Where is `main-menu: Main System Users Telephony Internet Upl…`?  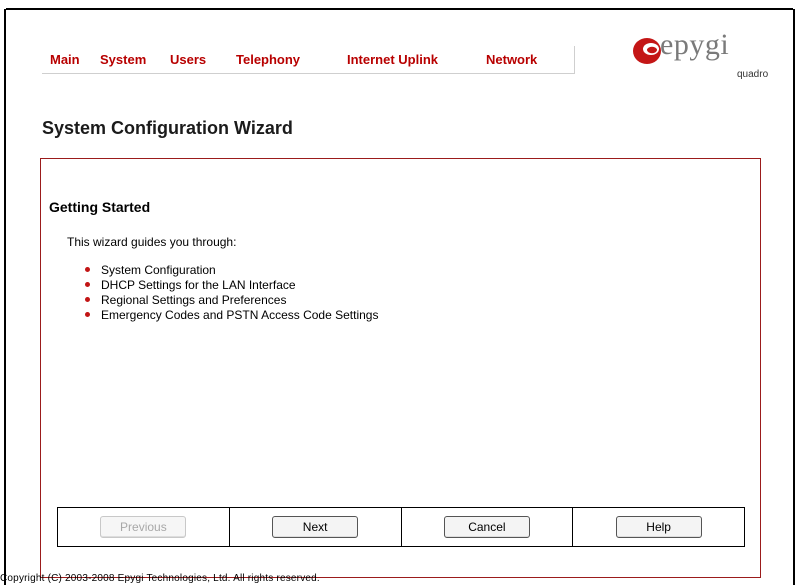 main-menu: Main System Users Telephony Internet Upl… is located at coordinates (308, 60).